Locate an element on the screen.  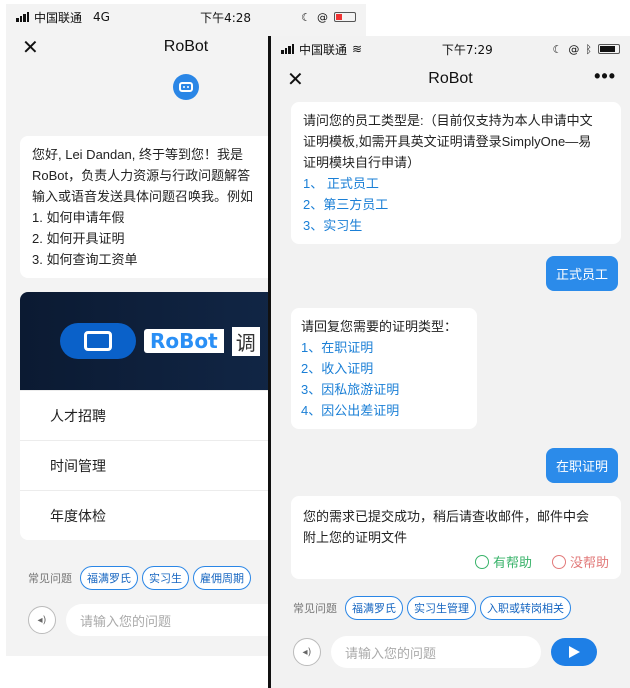
network-label: 4G is located at coordinates (101, 17).